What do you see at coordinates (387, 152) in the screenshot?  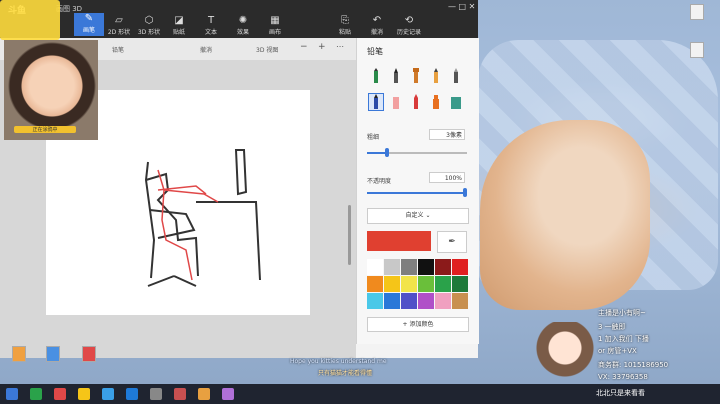 I see `thickness-slider-thumb` at bounding box center [387, 152].